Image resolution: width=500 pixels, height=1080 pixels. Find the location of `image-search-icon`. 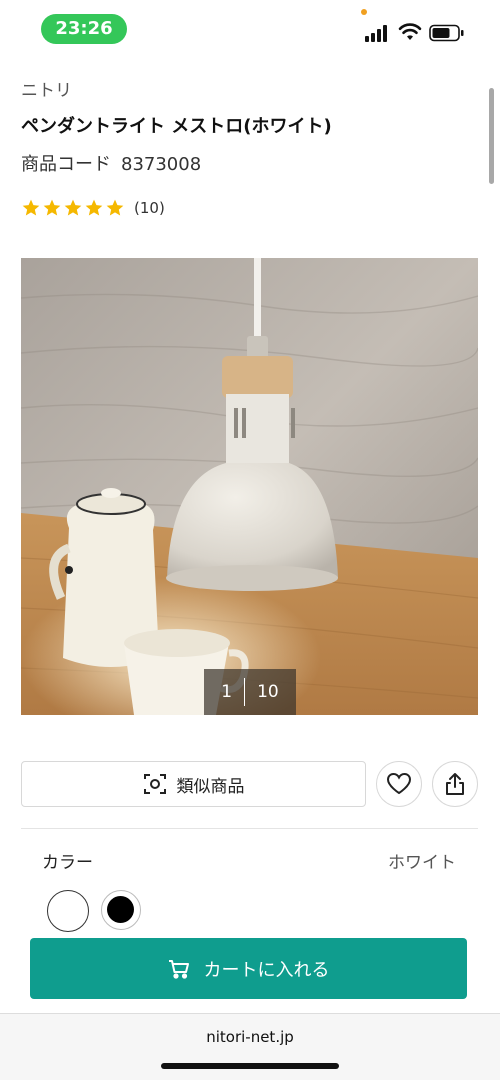

image-search-icon is located at coordinates (154, 784).